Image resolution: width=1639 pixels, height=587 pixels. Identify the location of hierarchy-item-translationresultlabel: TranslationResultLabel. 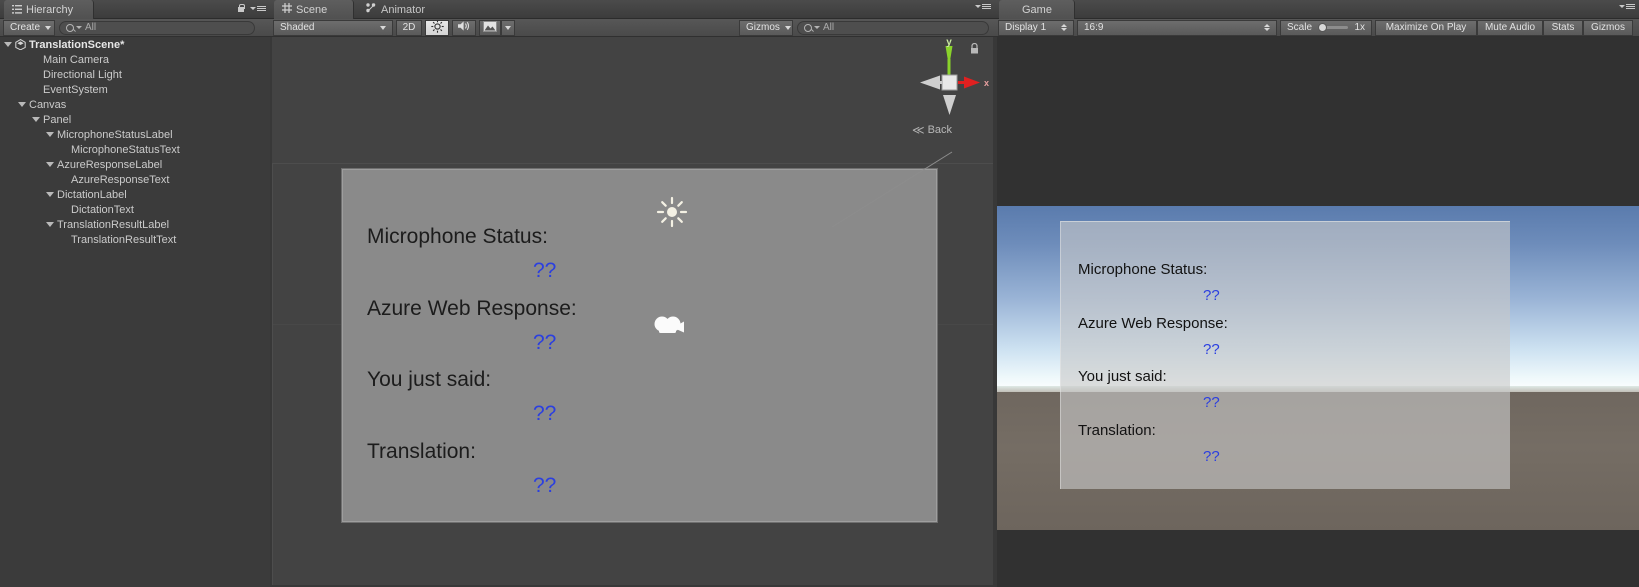
(135, 224).